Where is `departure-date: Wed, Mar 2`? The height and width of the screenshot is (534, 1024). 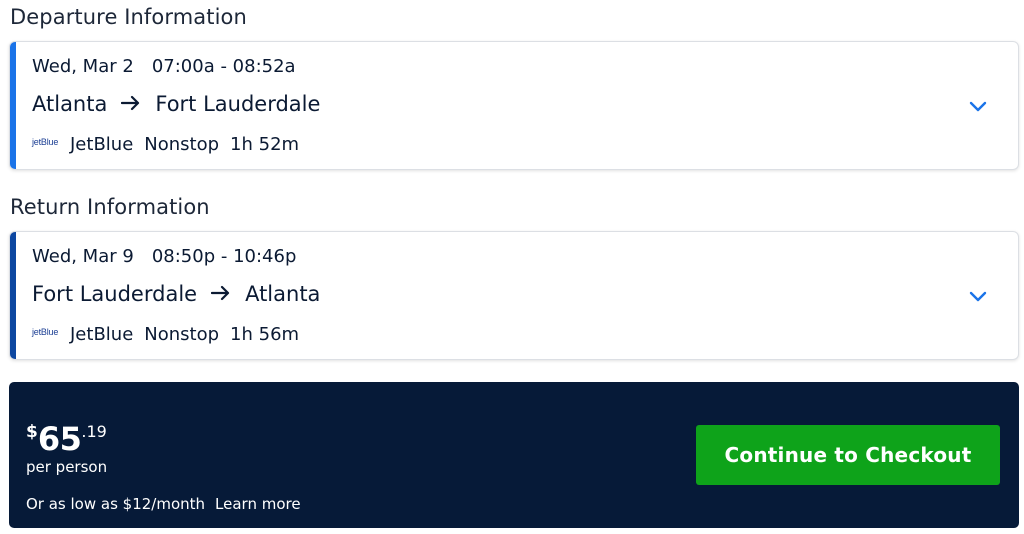 departure-date: Wed, Mar 2 is located at coordinates (83, 66).